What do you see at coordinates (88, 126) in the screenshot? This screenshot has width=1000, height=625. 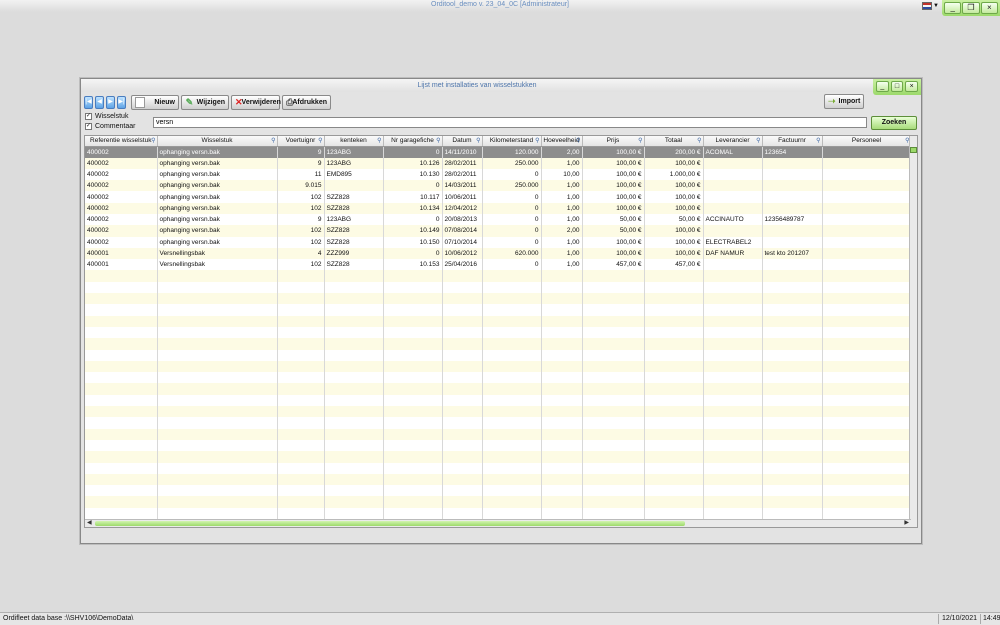 I see `commentaar-checkbox: ✓` at bounding box center [88, 126].